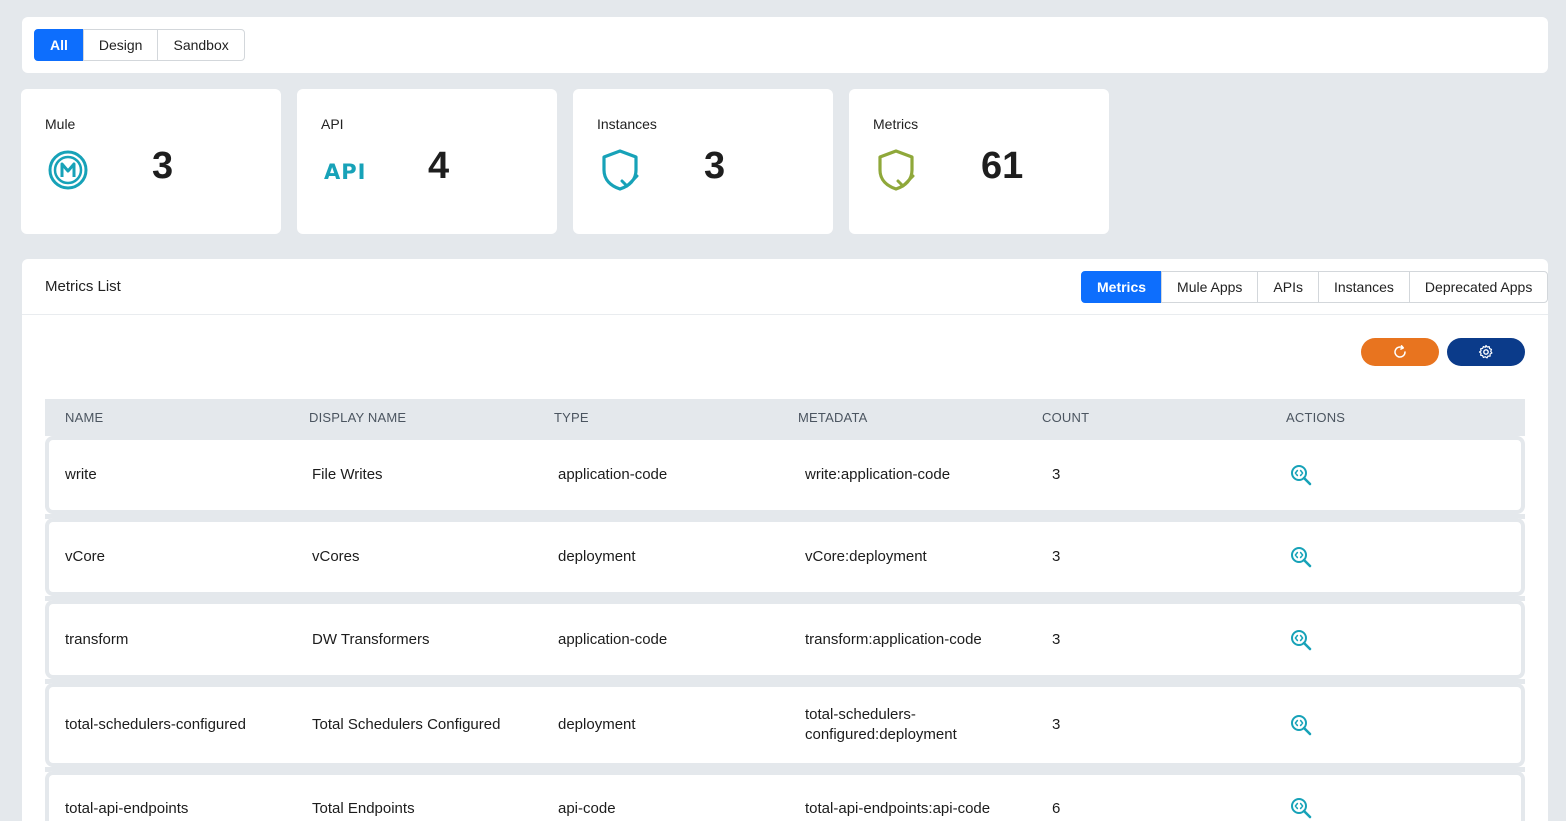  What do you see at coordinates (60, 124) in the screenshot?
I see `stat-label: Mule` at bounding box center [60, 124].